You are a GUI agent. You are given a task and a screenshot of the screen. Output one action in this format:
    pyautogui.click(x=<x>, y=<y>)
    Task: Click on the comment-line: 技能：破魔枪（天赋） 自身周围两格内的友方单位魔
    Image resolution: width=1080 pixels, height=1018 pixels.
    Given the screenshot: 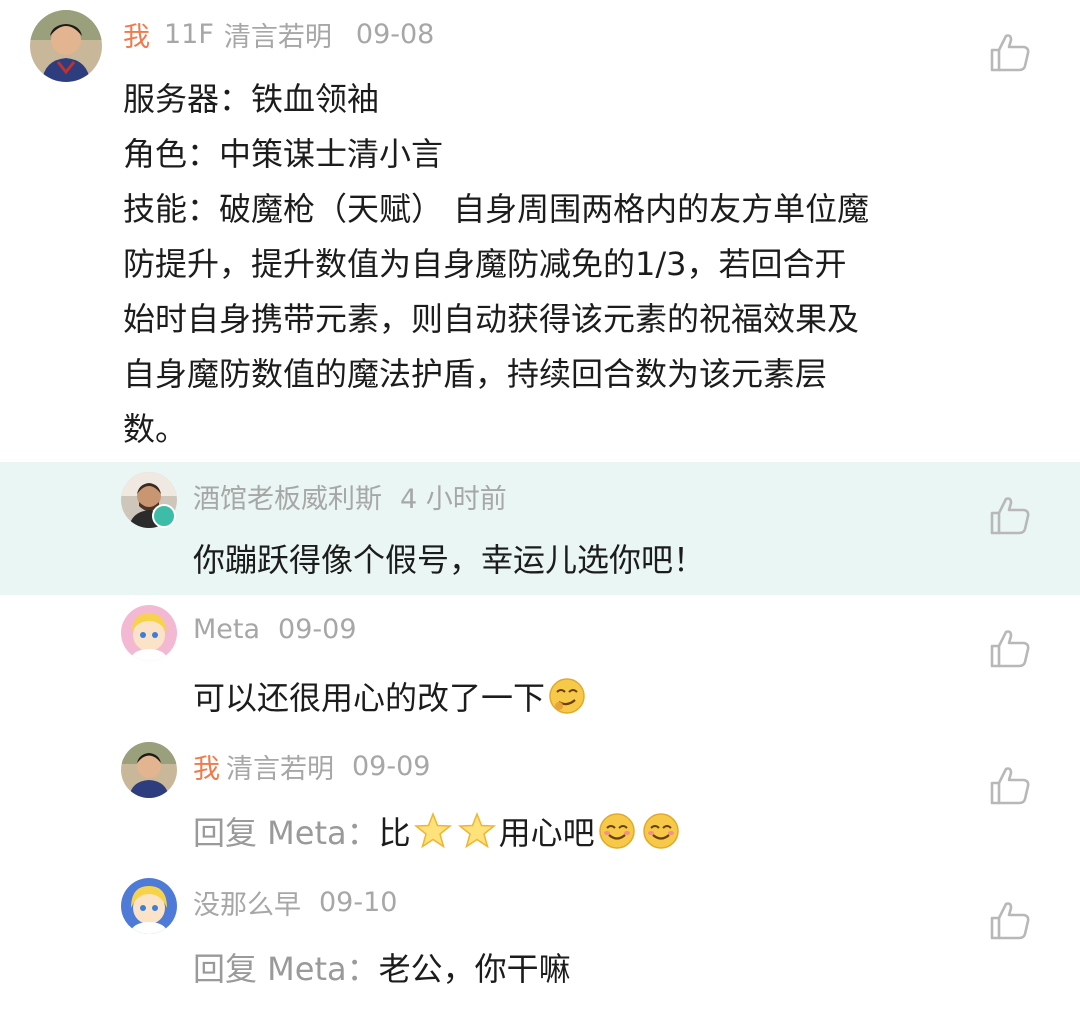 What is the action you would take?
    pyautogui.click(x=496, y=209)
    